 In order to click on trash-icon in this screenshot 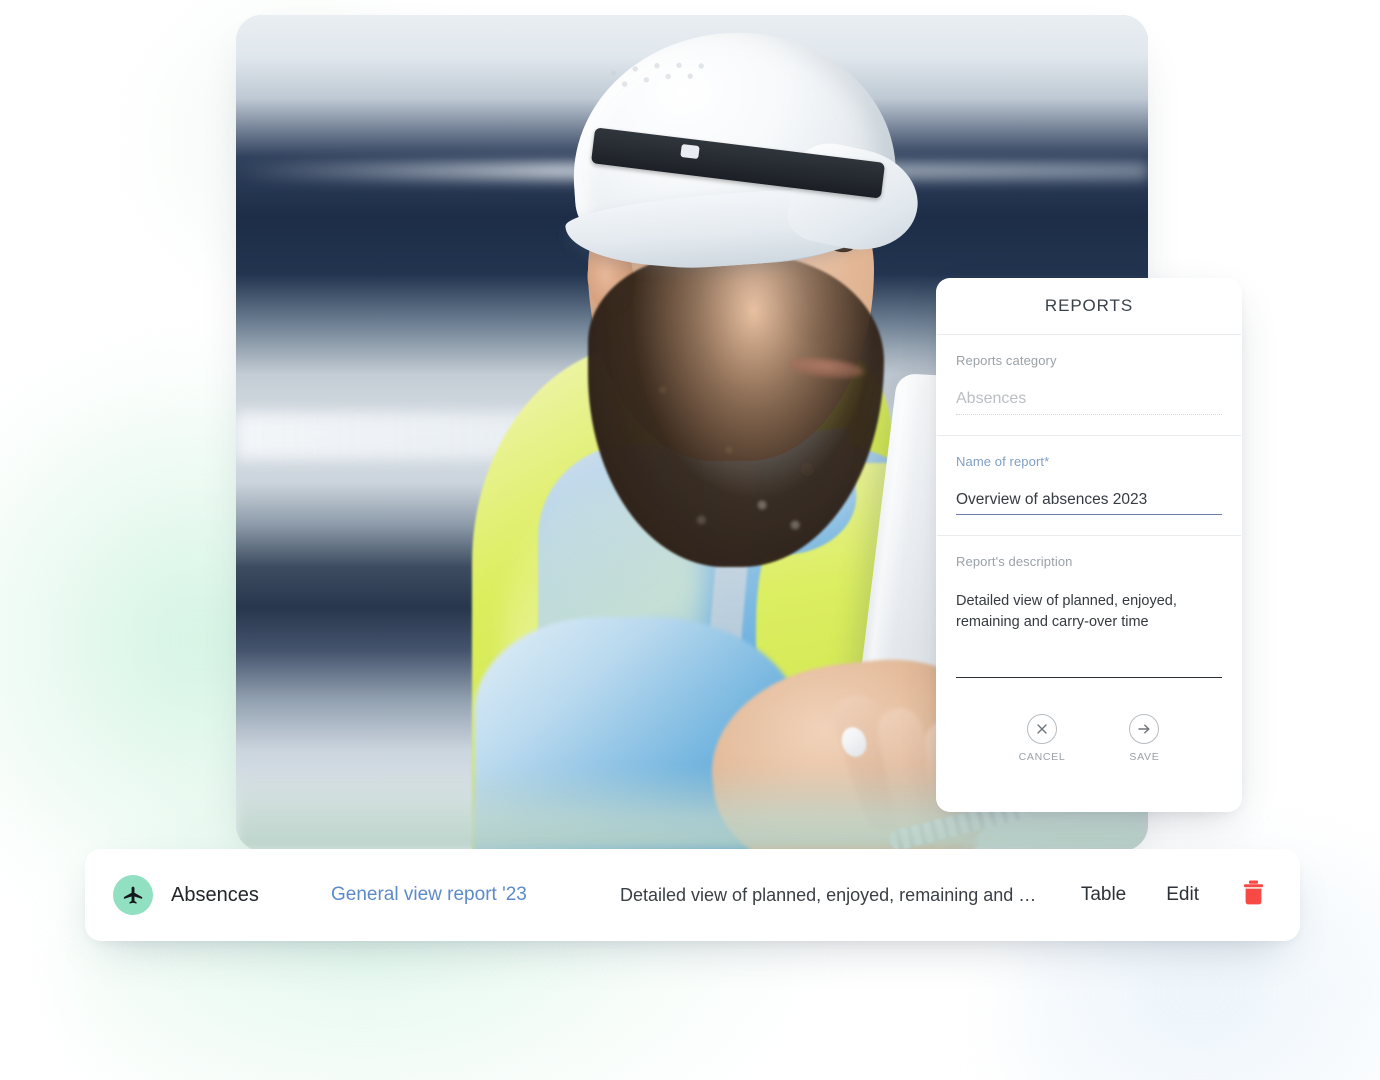, I will do `click(1253, 895)`.